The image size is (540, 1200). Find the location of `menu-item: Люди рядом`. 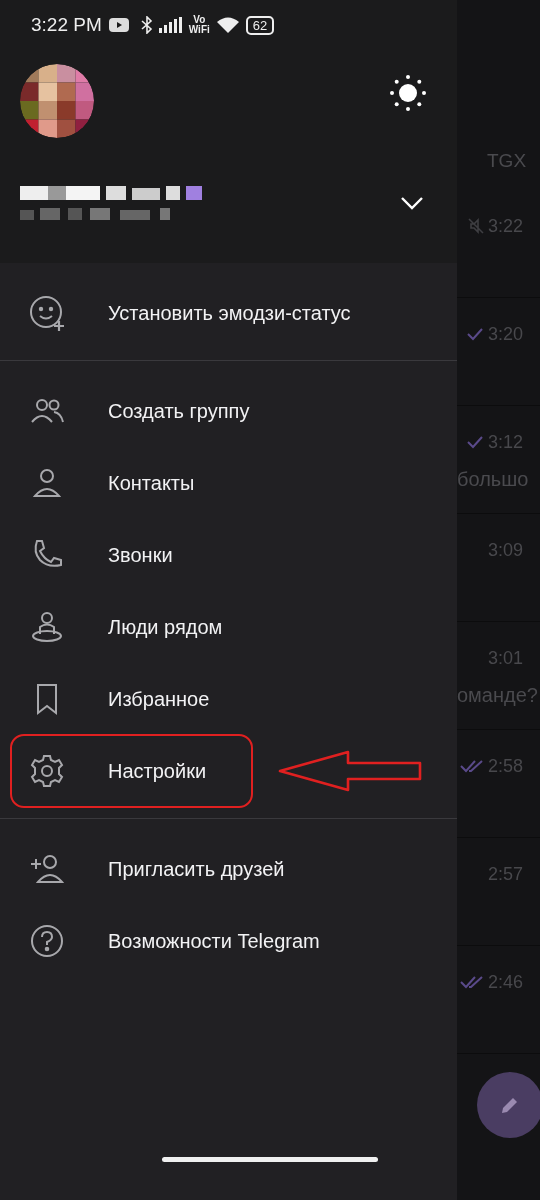

menu-item: Люди рядом is located at coordinates (228, 627).